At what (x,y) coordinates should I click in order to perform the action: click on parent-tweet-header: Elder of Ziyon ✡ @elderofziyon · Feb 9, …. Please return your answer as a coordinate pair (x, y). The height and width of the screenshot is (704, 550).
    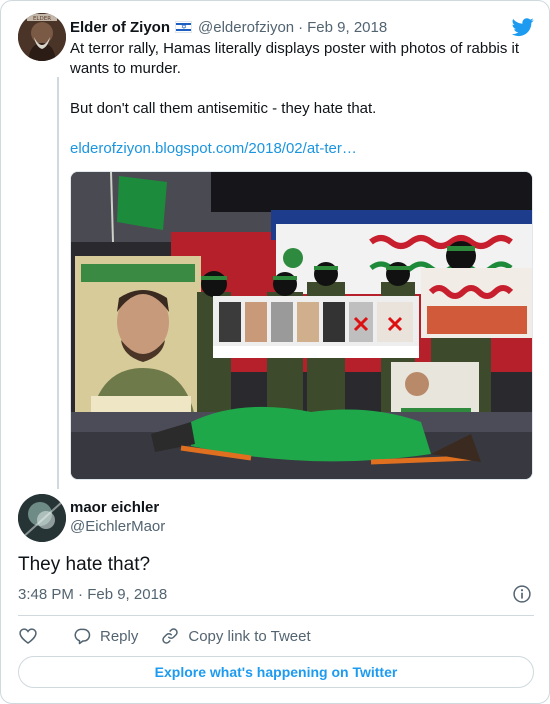
    Looking at the image, I should click on (228, 27).